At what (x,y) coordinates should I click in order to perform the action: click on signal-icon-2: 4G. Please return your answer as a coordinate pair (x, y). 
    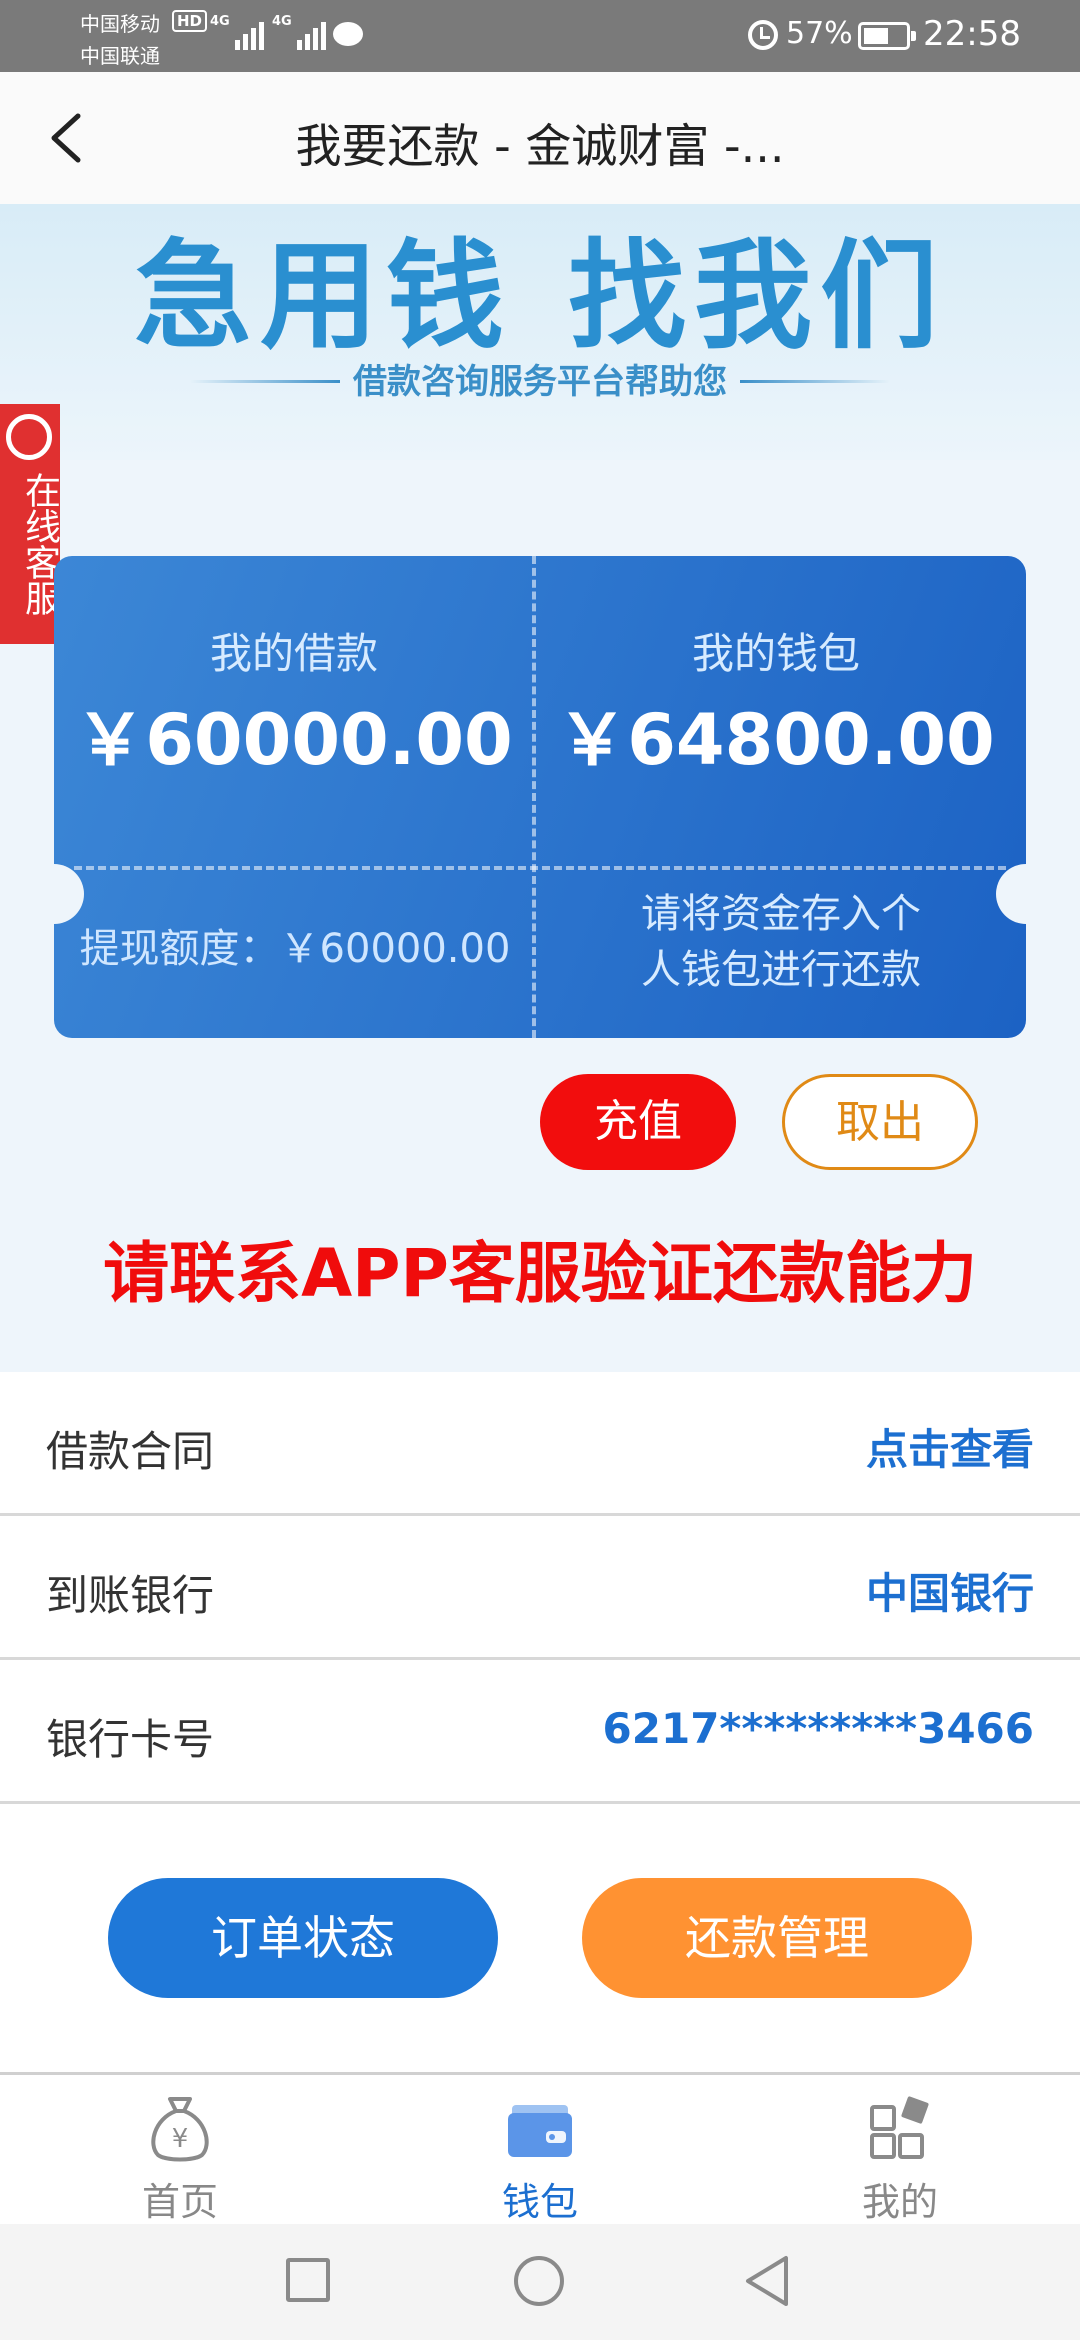
    Looking at the image, I should click on (299, 32).